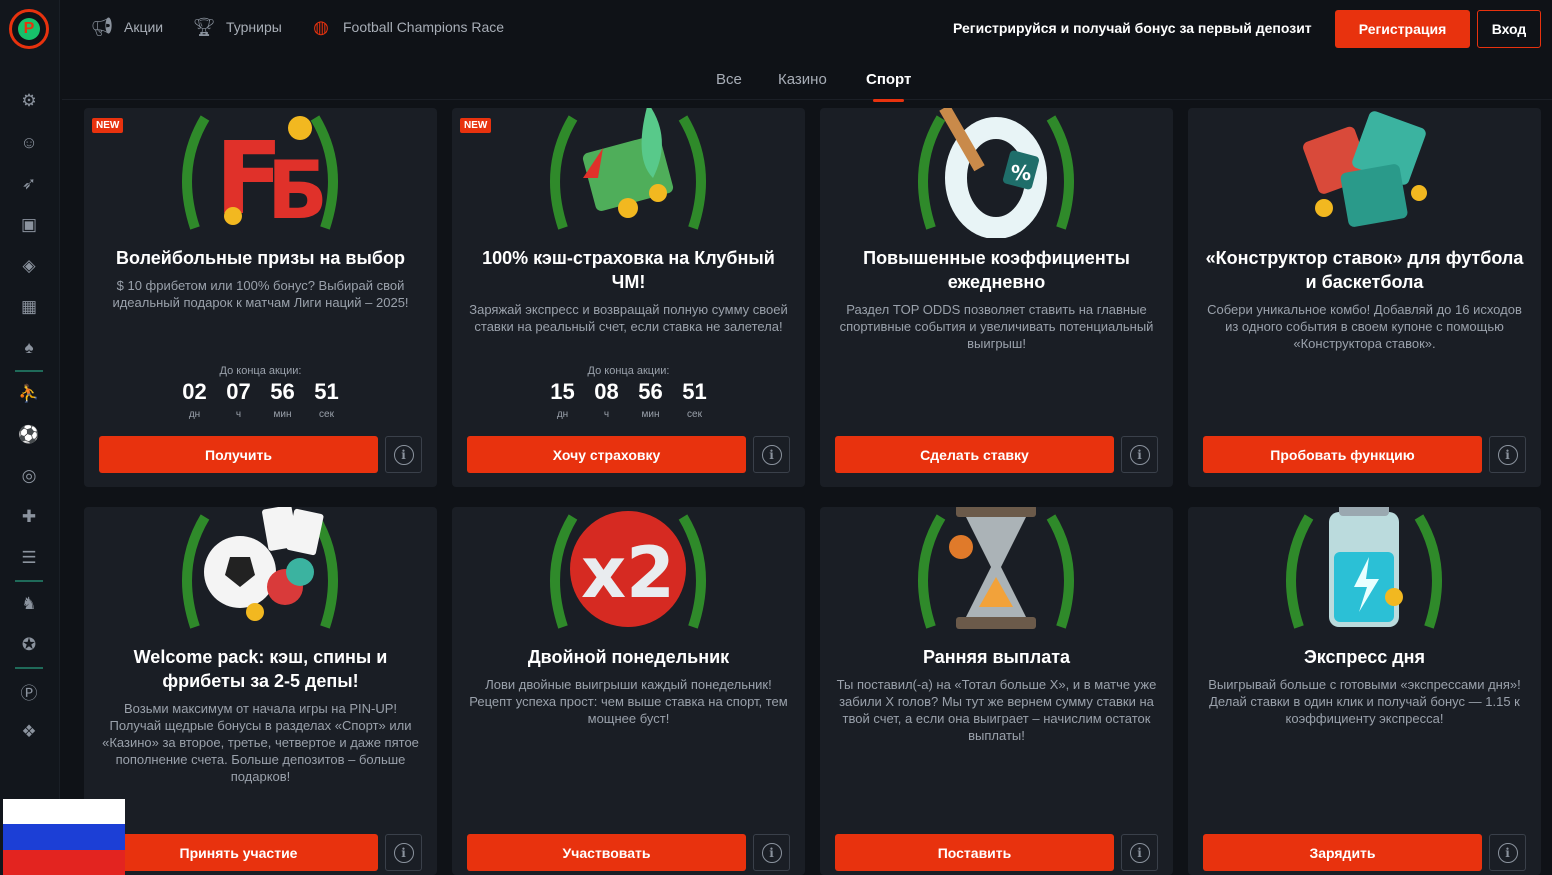 The width and height of the screenshot is (1552, 875). I want to click on nav-football-champions-race: ◍ Football Champions Race, so click(406, 27).